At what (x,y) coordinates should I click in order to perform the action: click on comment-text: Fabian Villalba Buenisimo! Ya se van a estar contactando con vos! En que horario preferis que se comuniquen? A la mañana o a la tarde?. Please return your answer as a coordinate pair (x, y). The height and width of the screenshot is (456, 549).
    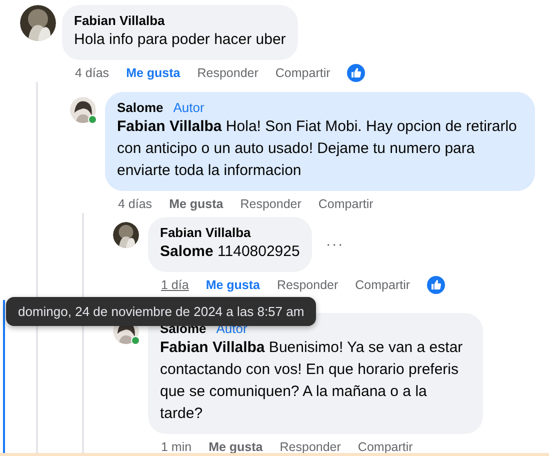
    Looking at the image, I should click on (312, 381).